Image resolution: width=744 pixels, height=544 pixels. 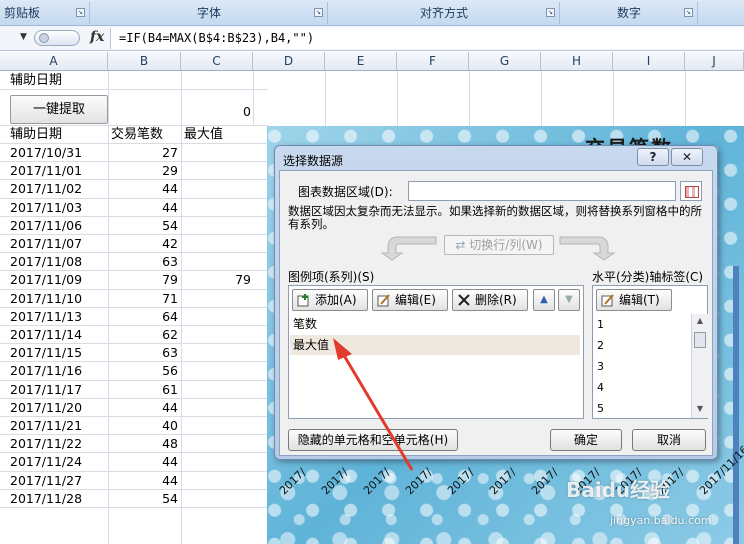 What do you see at coordinates (629, 13) in the screenshot?
I see `ribbon-group-number: 数字 ↘` at bounding box center [629, 13].